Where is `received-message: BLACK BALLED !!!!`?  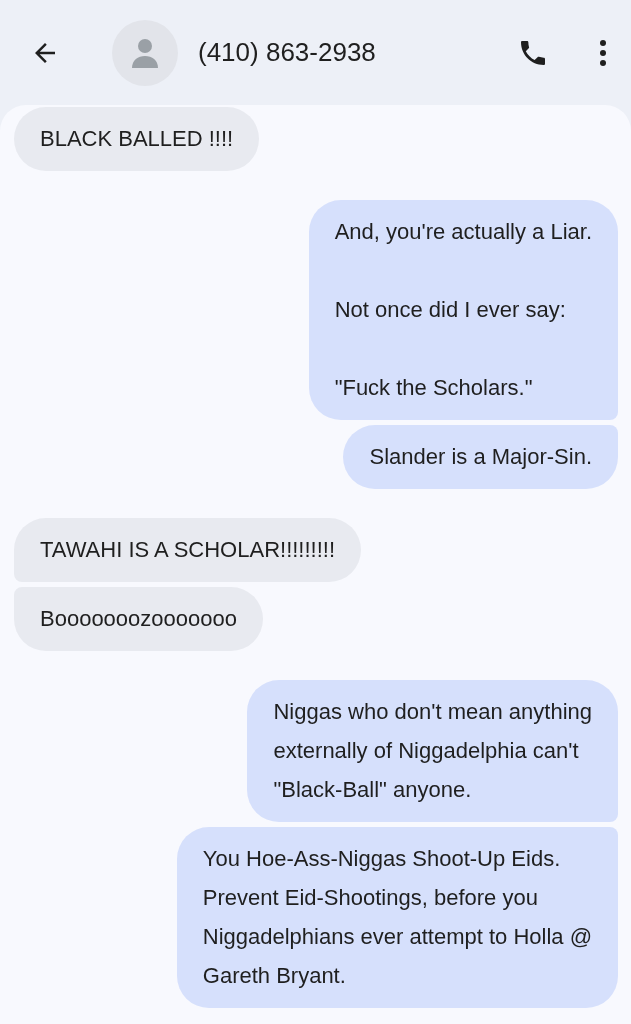 received-message: BLACK BALLED !!!! is located at coordinates (137, 139).